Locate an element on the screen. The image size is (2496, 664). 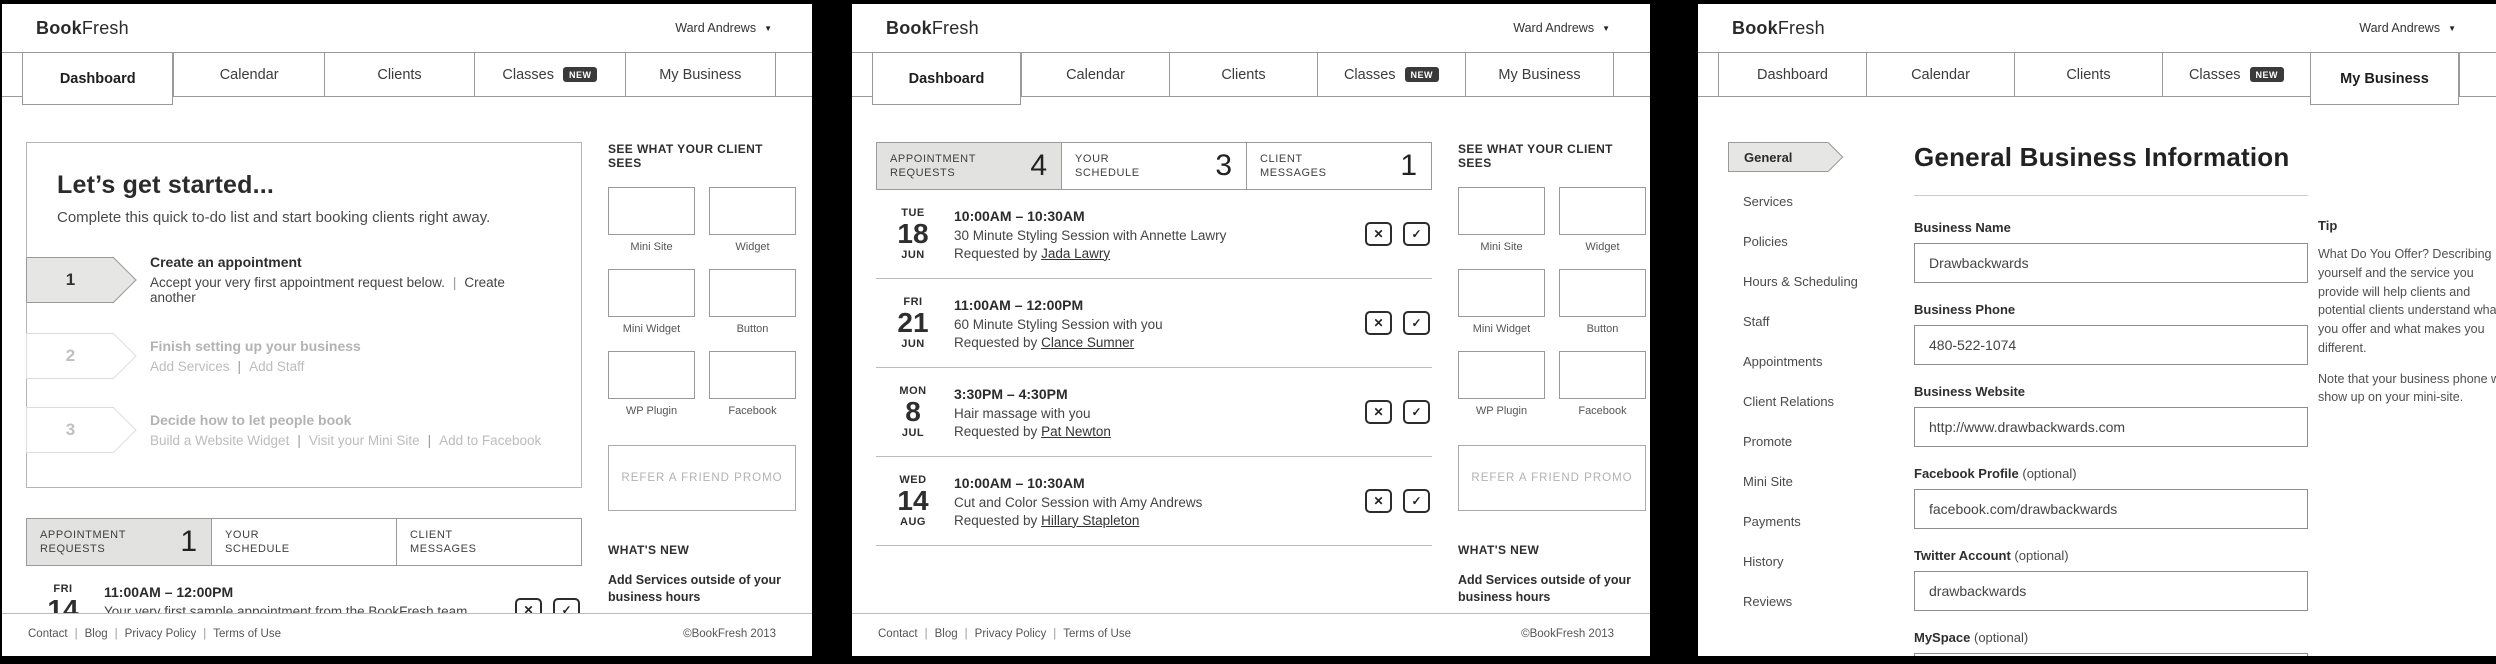
add-to-facebook-link: Add to Facebook is located at coordinates (490, 440).